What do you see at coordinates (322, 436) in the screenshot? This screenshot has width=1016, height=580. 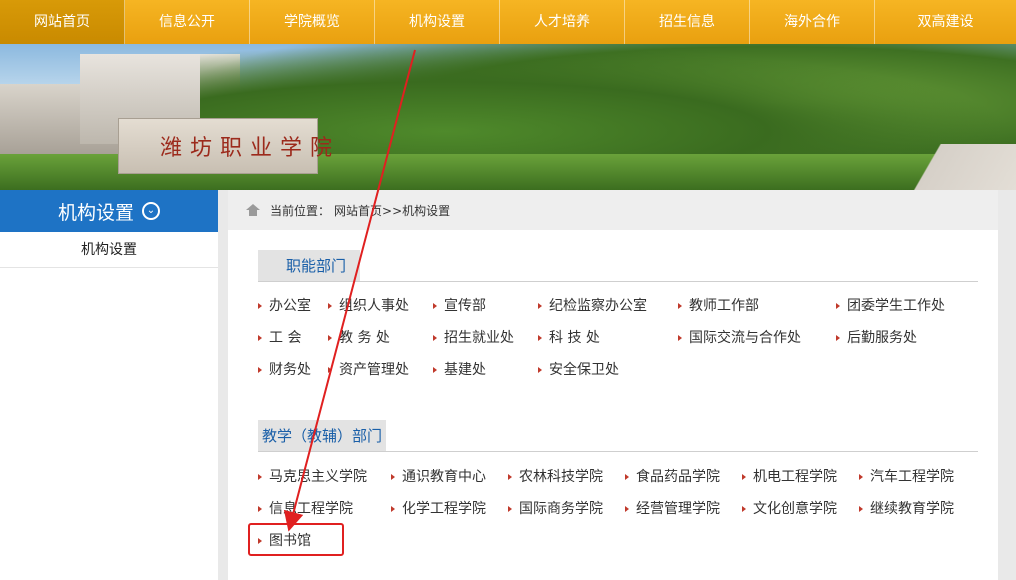 I see `section-title-teaching: 教学（教辅）部门` at bounding box center [322, 436].